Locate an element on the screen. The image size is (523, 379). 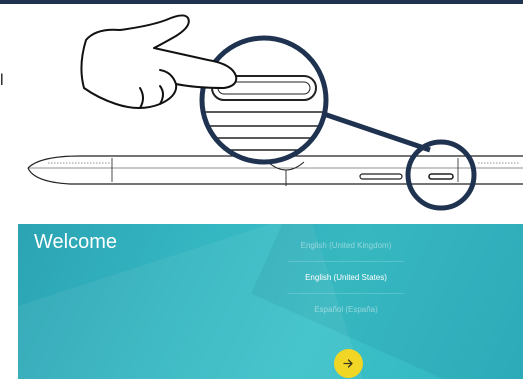
language-option-en-gb: English (United Kingdom) is located at coordinates (346, 246).